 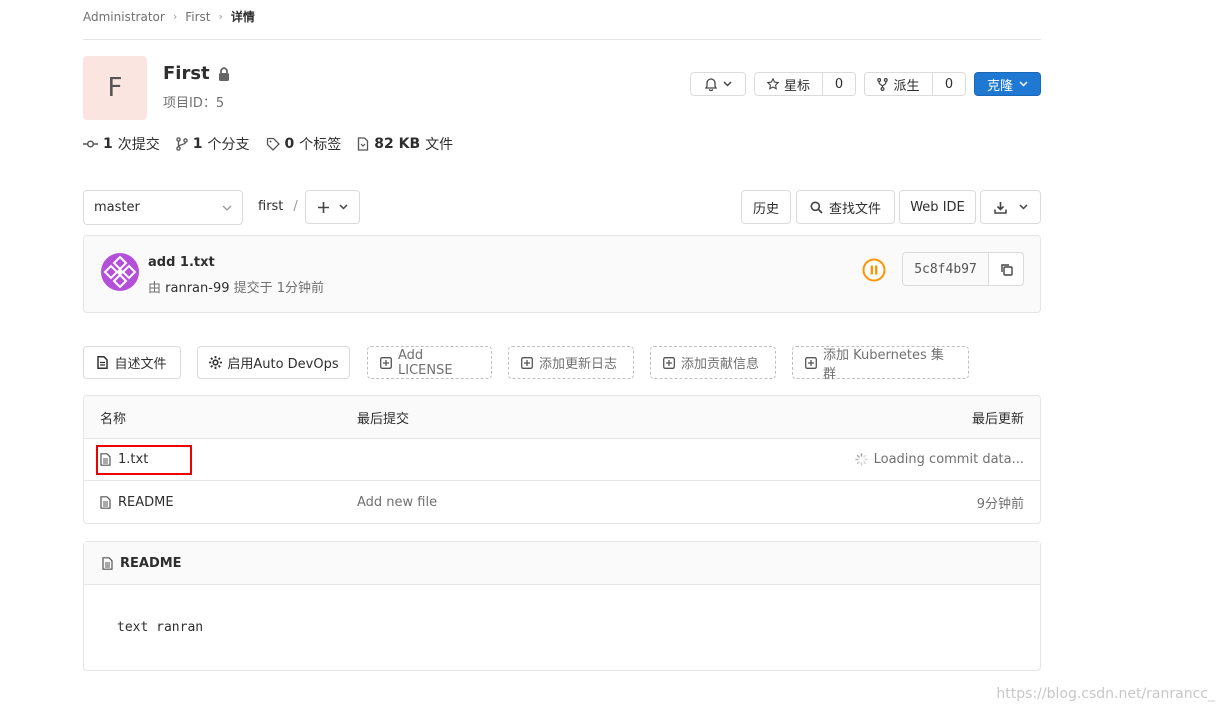 What do you see at coordinates (874, 270) in the screenshot?
I see `pipeline-status-icon` at bounding box center [874, 270].